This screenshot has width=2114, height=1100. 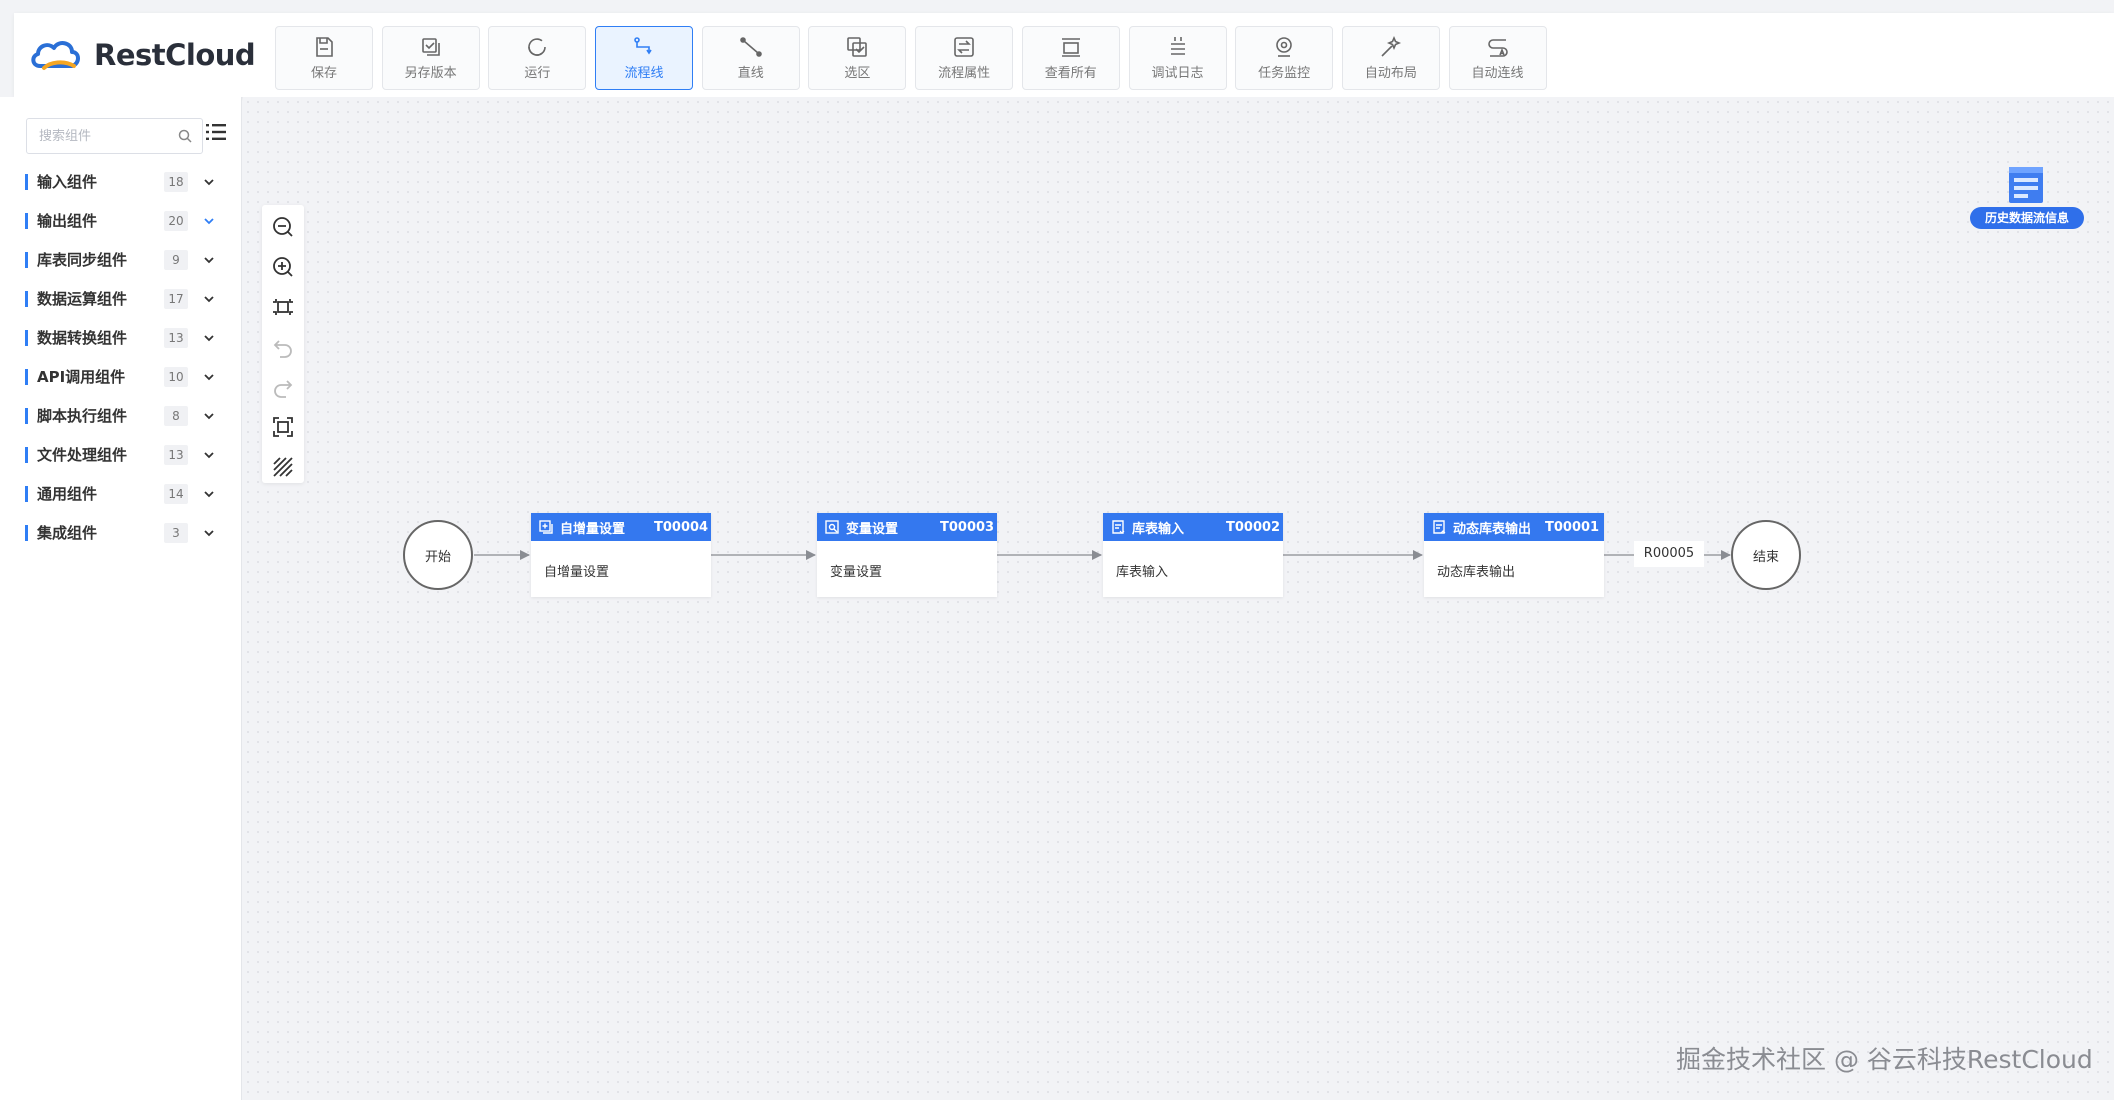 What do you see at coordinates (681, 527) in the screenshot?
I see `task-node-id: T00004` at bounding box center [681, 527].